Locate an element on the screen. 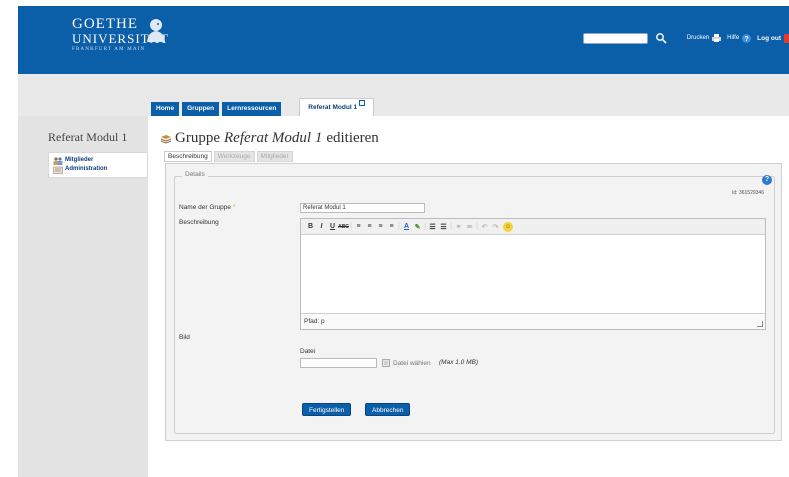  name-label: Name der Gruppe * is located at coordinates (207, 207).